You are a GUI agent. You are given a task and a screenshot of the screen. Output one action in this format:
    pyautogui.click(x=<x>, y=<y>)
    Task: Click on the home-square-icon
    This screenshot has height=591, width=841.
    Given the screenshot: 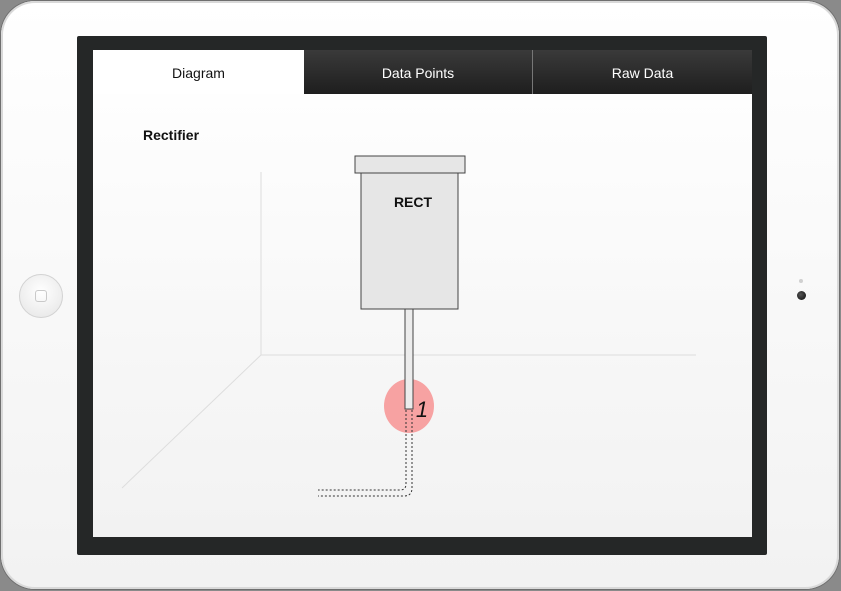 What is the action you would take?
    pyautogui.click(x=41, y=296)
    